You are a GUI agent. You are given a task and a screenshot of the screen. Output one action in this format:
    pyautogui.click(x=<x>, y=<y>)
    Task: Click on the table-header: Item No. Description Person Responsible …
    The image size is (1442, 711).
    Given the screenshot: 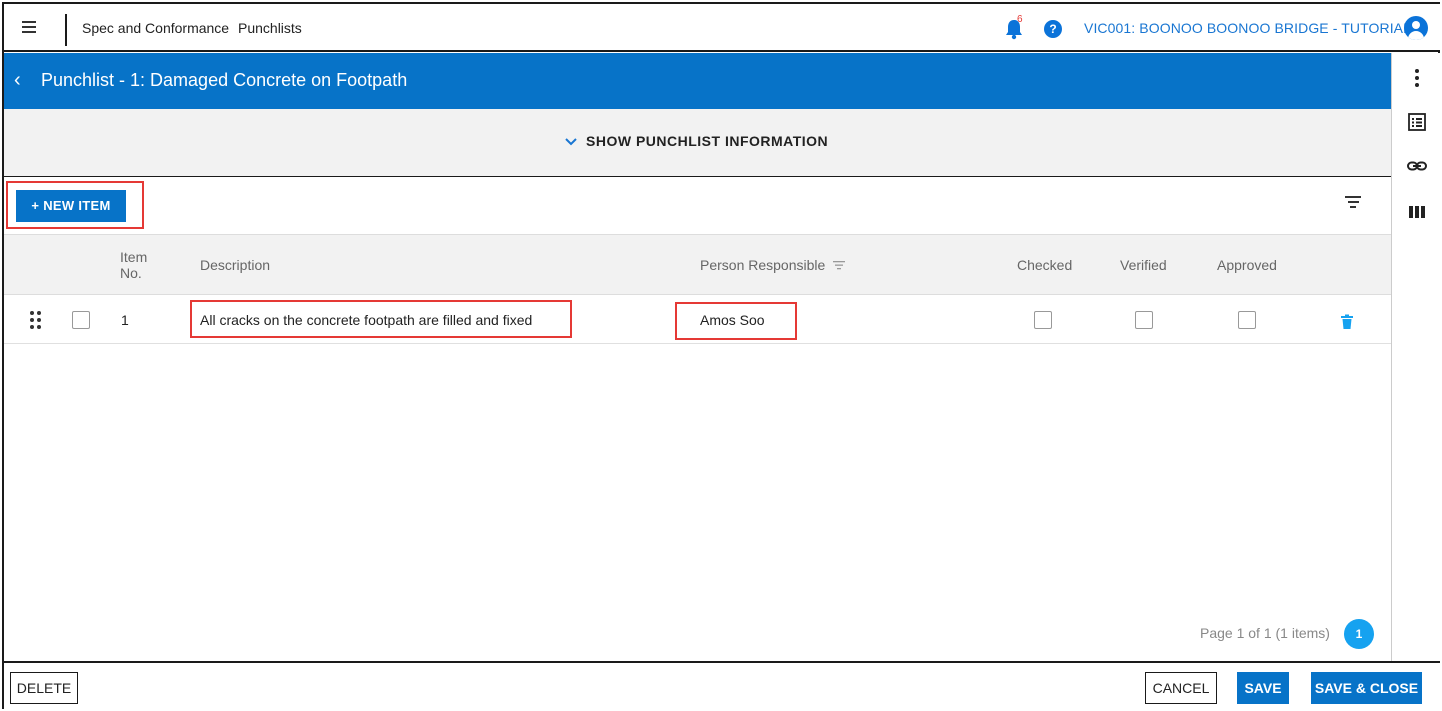 What is the action you would take?
    pyautogui.click(x=697, y=264)
    